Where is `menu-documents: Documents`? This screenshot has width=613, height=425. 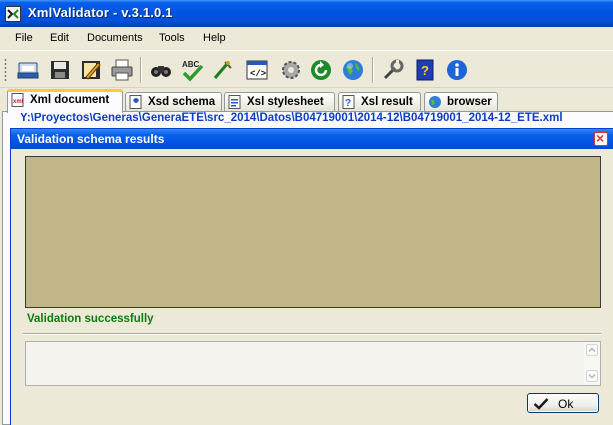 menu-documents: Documents is located at coordinates (115, 38).